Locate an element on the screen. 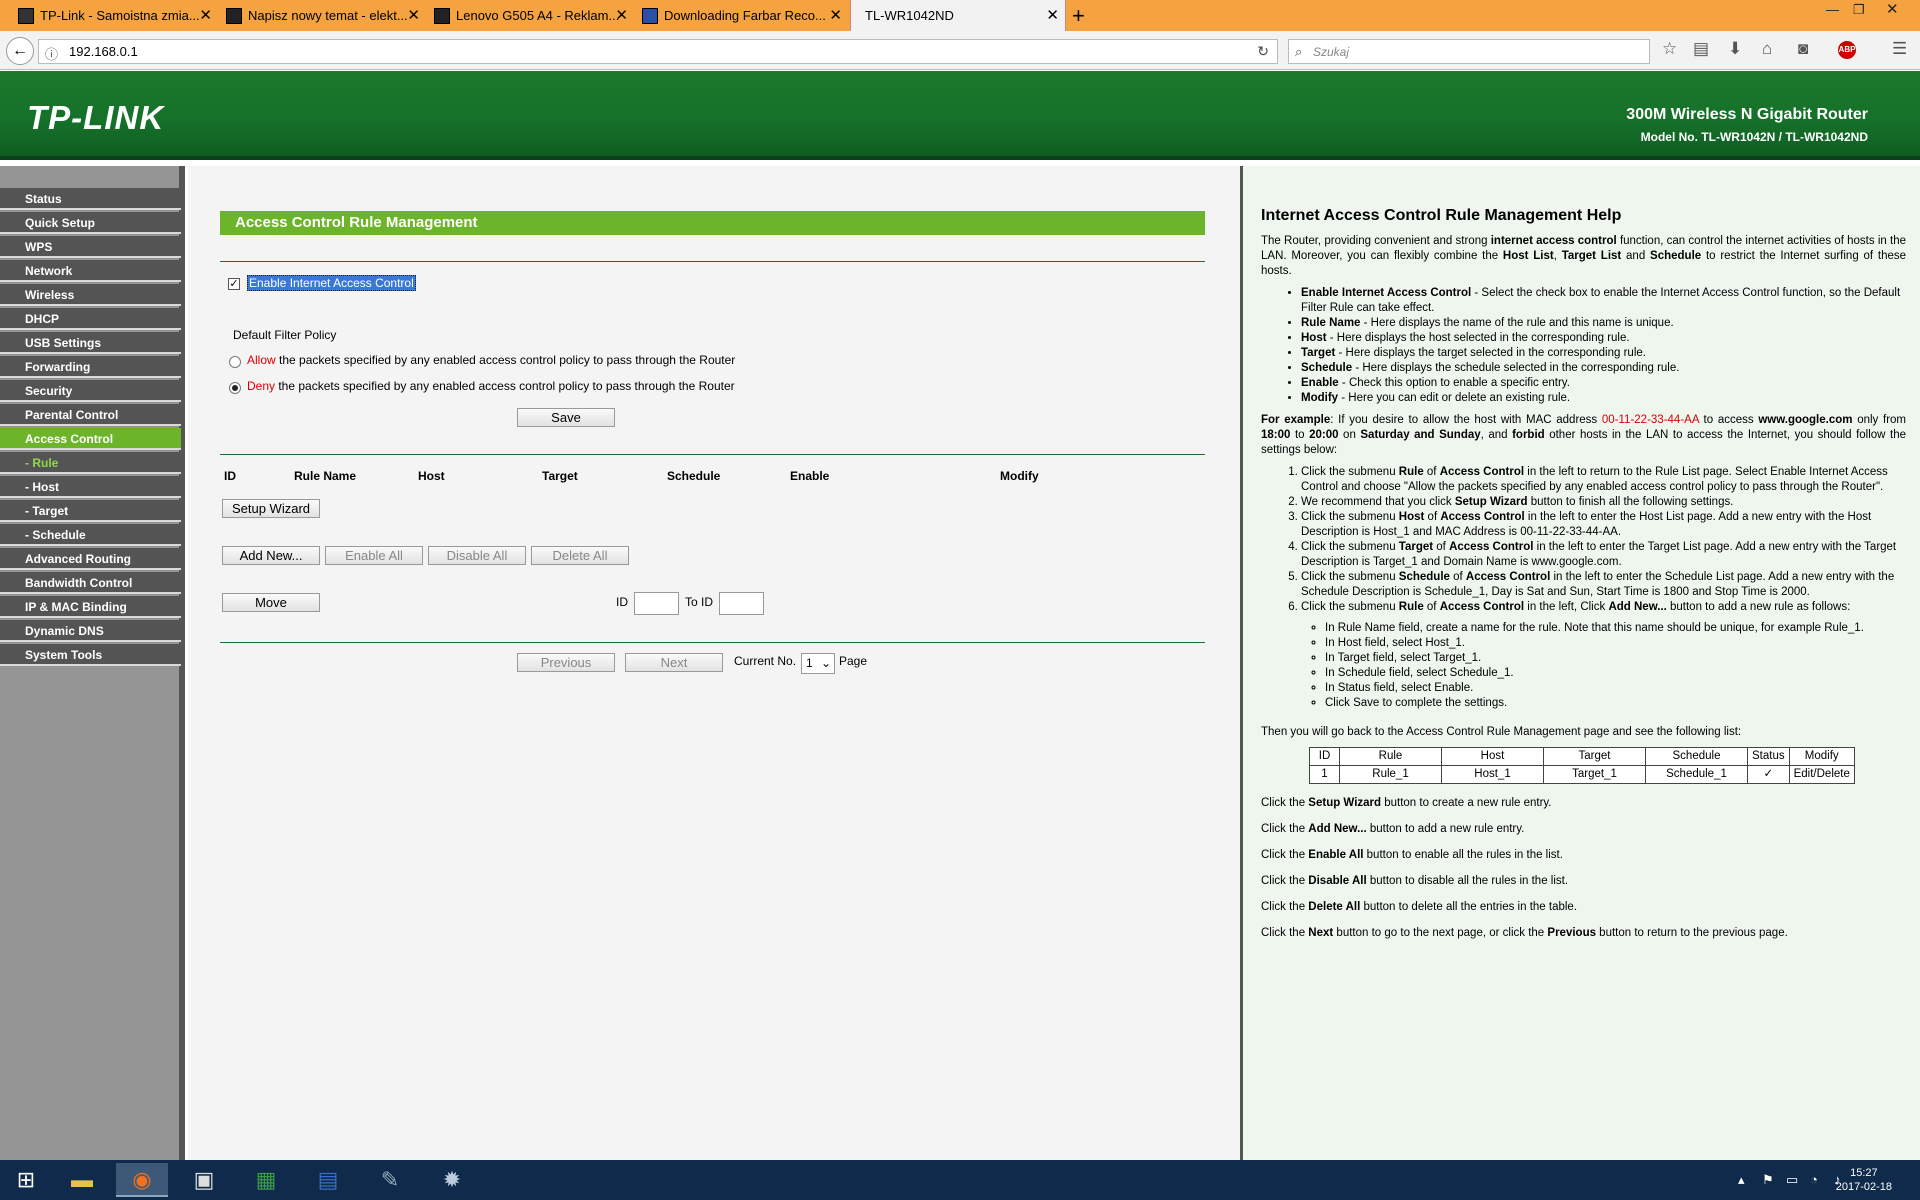 This screenshot has height=1200, width=1920. browser-tab-active: TL-WR1042ND ✕ is located at coordinates (958, 15).